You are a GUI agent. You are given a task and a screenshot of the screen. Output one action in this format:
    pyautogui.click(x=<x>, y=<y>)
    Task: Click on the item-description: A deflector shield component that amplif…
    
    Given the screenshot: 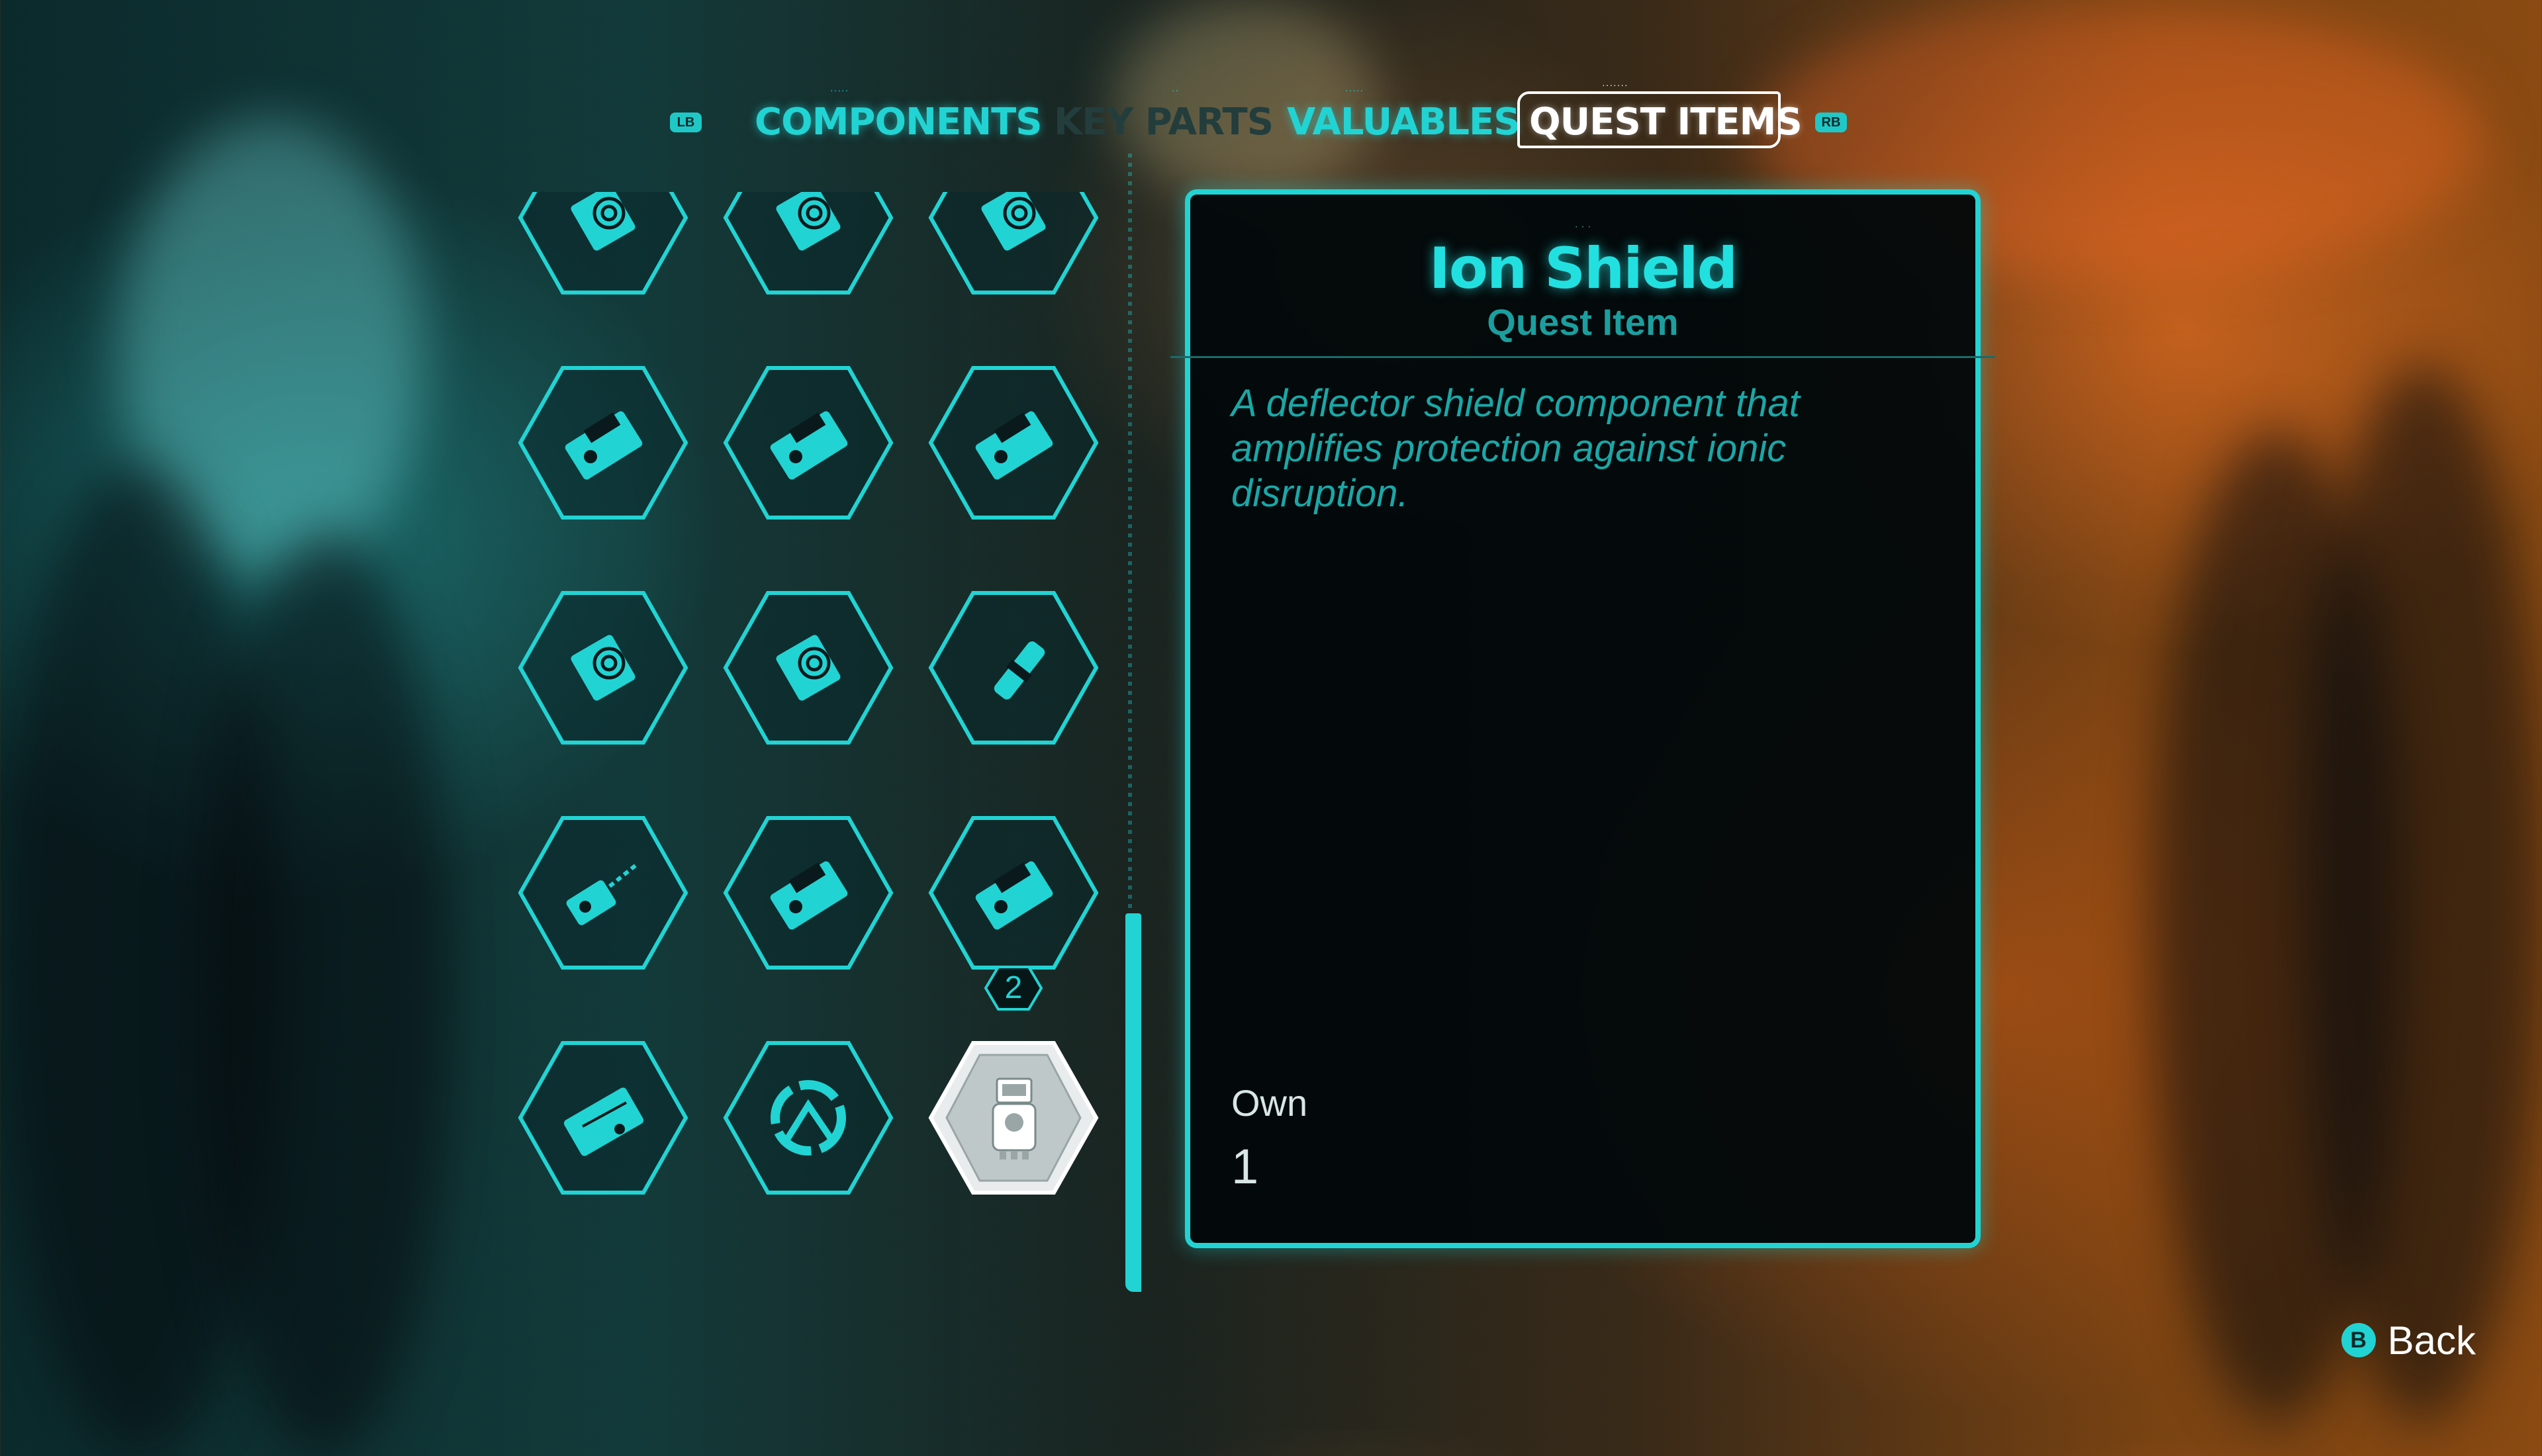 What is the action you would take?
    pyautogui.click(x=1515, y=449)
    